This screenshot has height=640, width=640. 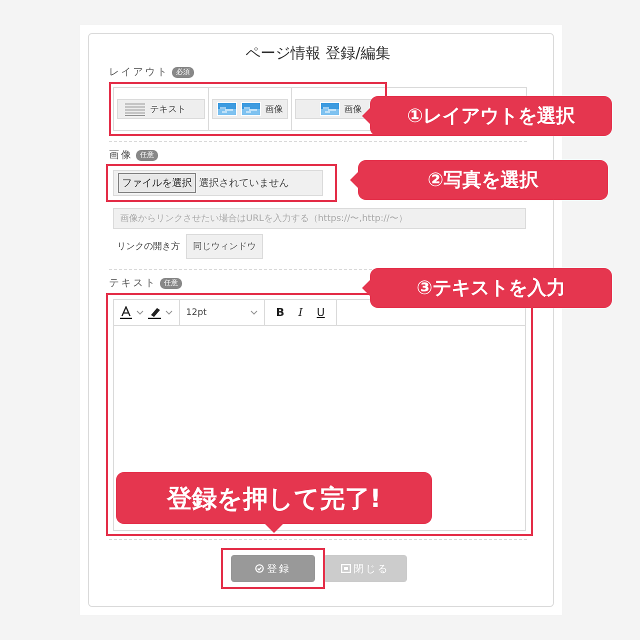 I want to click on link-target-select: 同じウィンドウ, so click(x=224, y=246).